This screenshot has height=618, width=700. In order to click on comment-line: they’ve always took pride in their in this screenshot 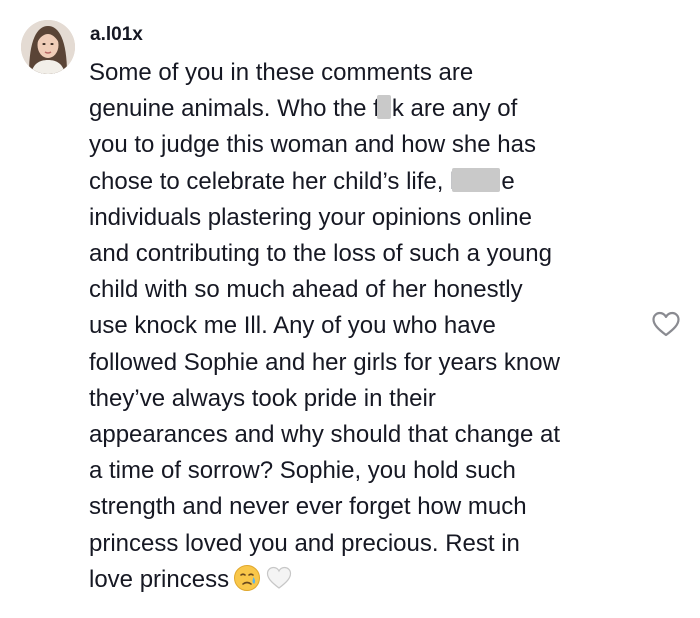, I will do `click(369, 399)`.